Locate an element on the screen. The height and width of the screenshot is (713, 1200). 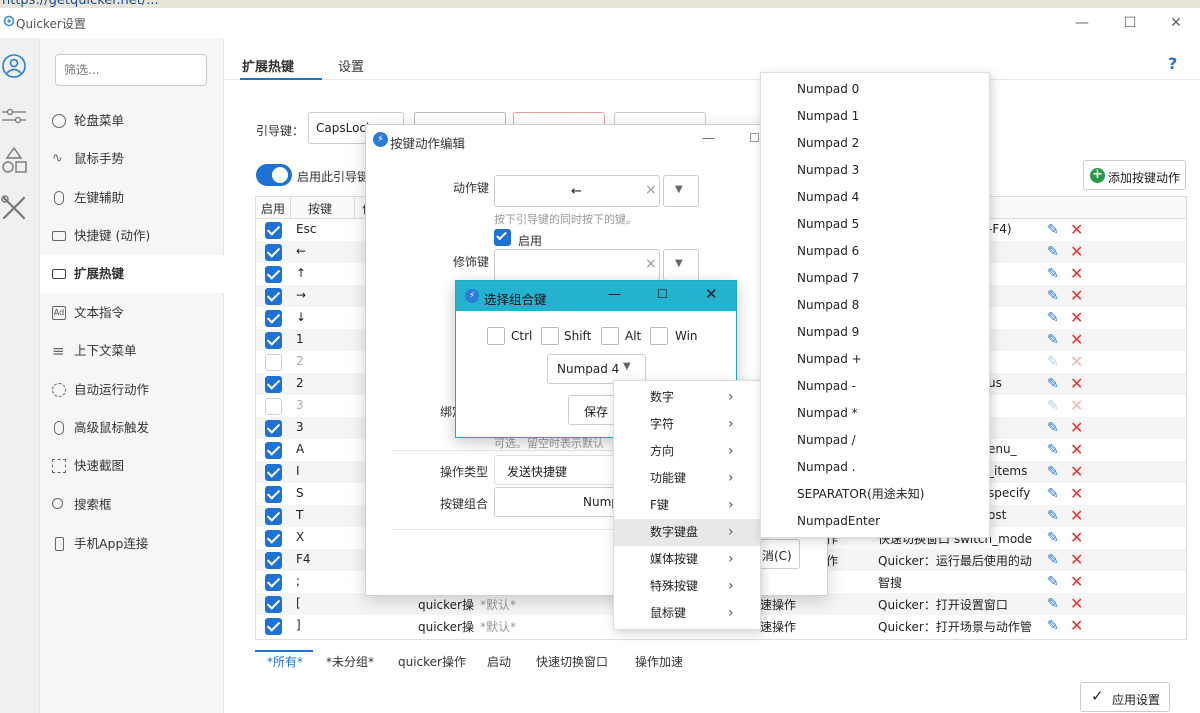
numpad-menu-item: Numpad + is located at coordinates (875, 359).